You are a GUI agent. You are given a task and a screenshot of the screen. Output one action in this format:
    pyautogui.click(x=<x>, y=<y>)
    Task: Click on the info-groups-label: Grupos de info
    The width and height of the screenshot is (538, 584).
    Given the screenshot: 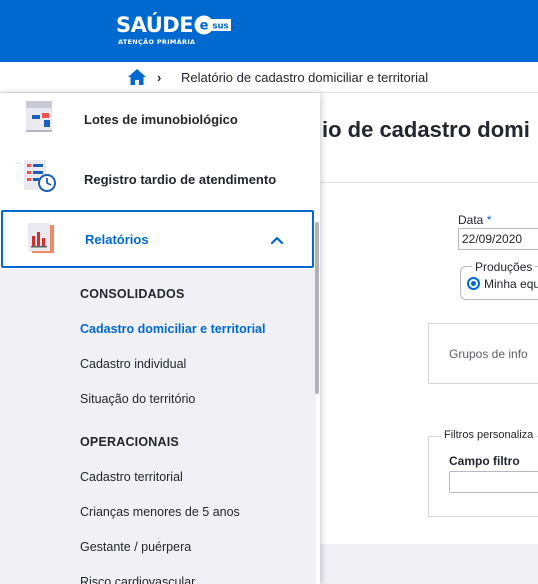 What is the action you would take?
    pyautogui.click(x=488, y=354)
    